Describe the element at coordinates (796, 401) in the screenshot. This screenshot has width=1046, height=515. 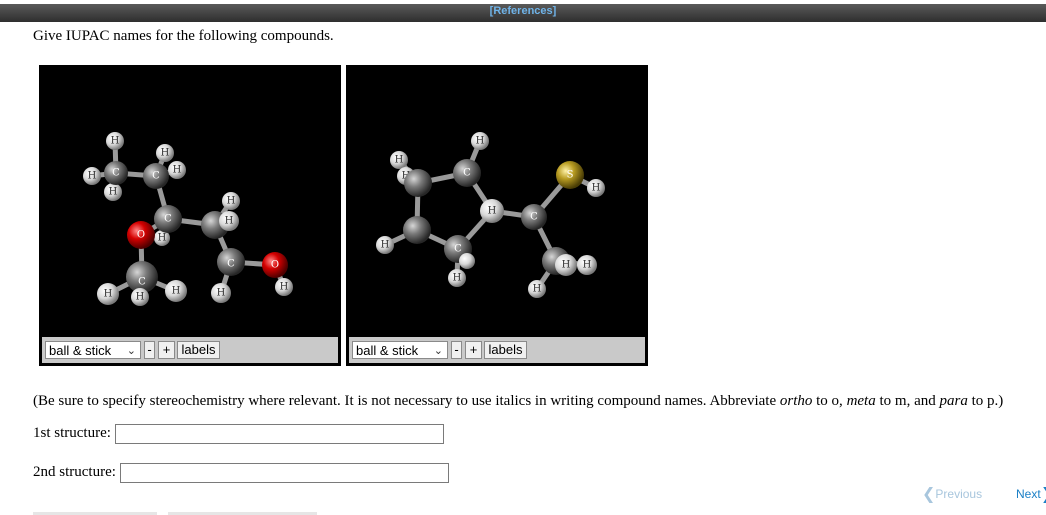
I see `note-ortho: ortho` at that location.